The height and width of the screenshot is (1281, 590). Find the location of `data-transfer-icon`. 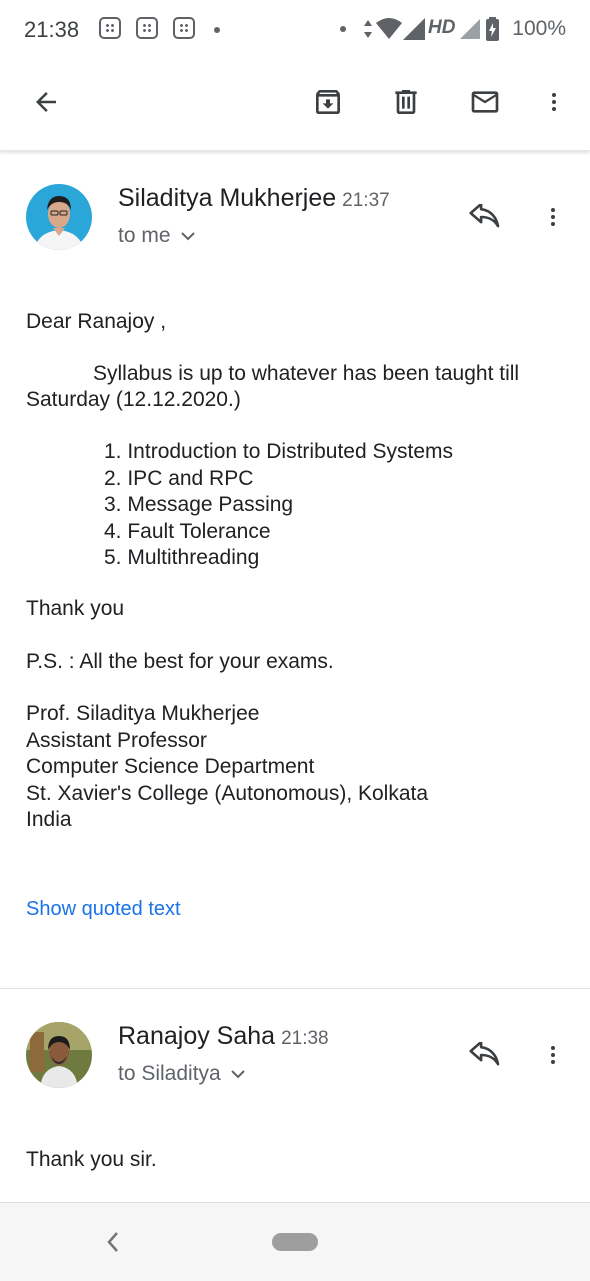

data-transfer-icon is located at coordinates (368, 29).